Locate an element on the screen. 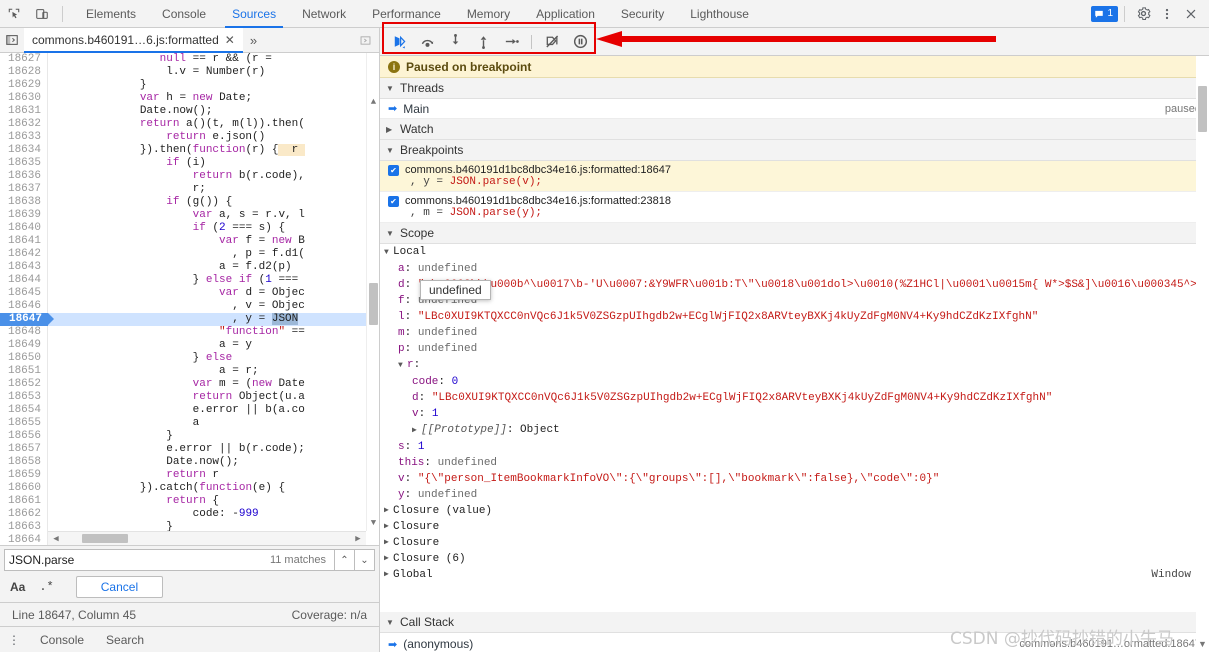  code-line: 18646 , v = Objec is located at coordinates (189, 306).